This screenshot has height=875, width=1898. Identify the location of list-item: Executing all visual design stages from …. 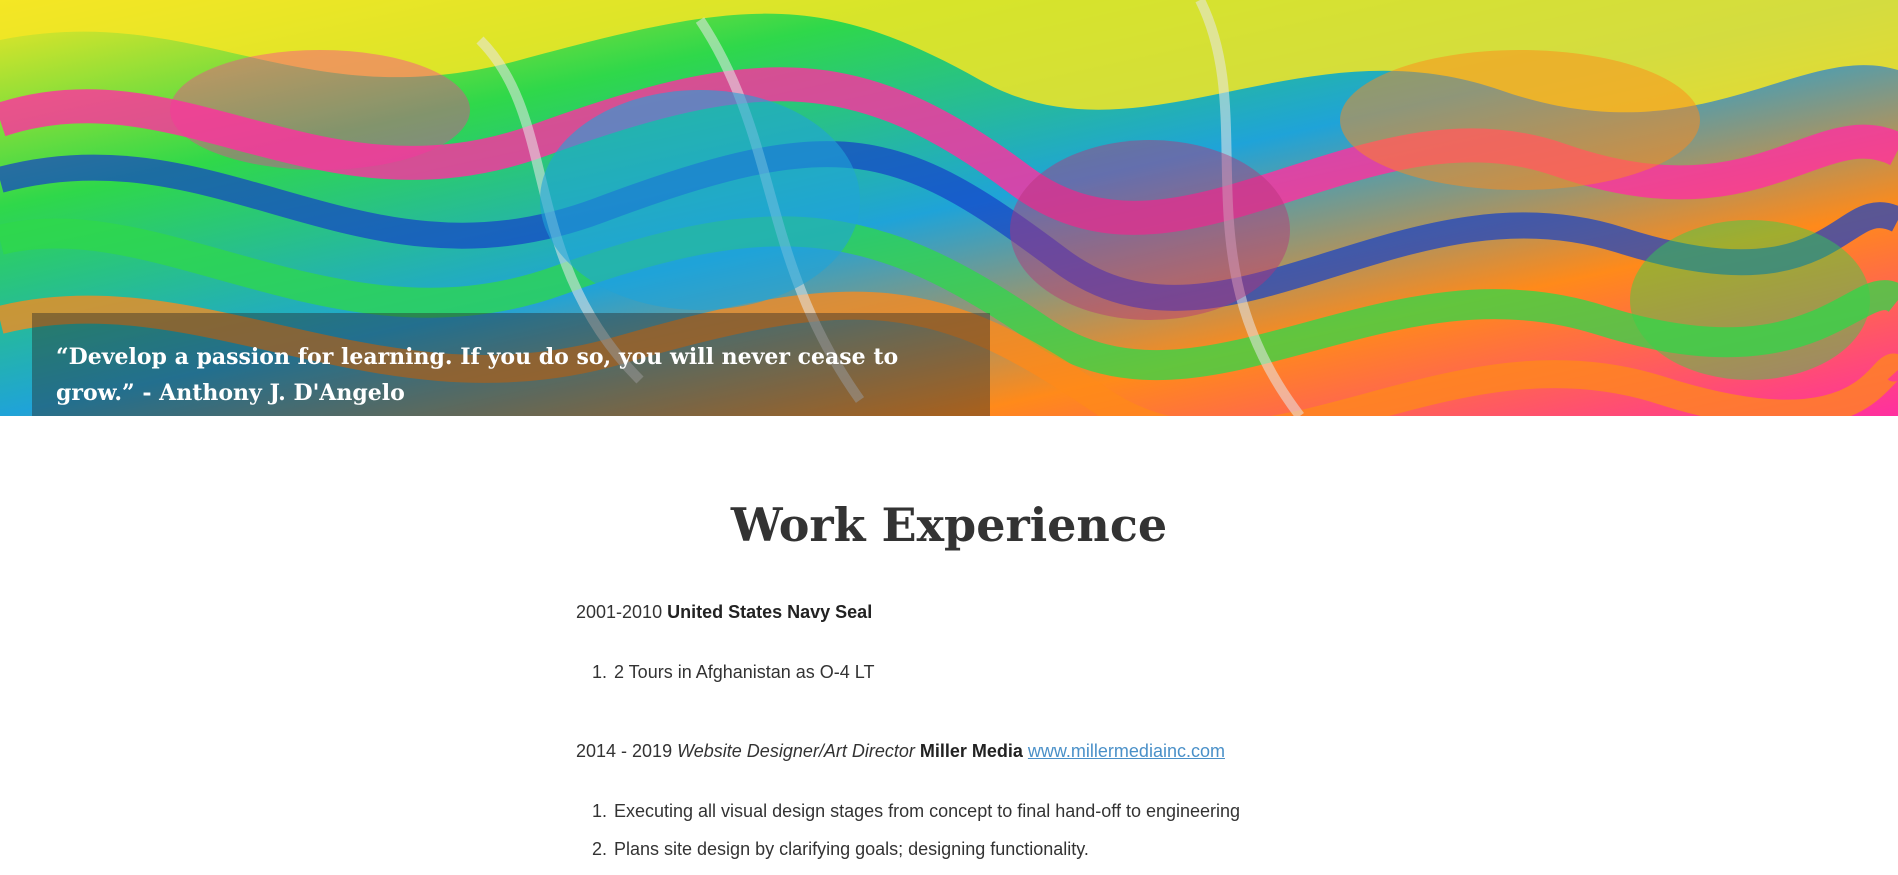
(1012, 811).